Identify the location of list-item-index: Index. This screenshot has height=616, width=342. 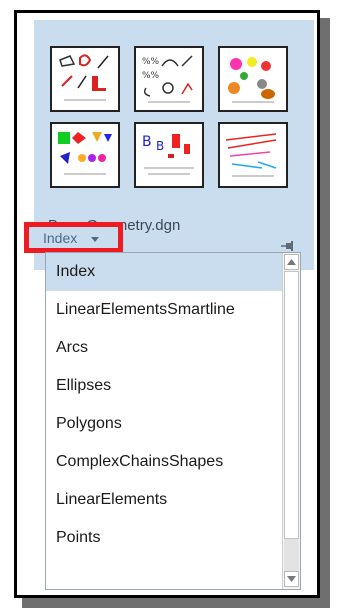
(164, 272).